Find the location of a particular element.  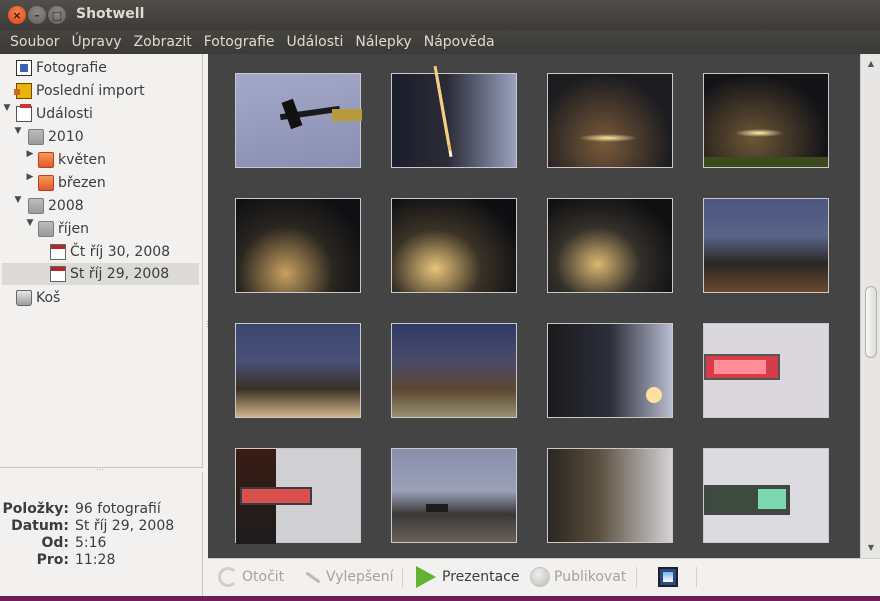

info-date: Datum: St říj 29, 2008 is located at coordinates (93, 526).